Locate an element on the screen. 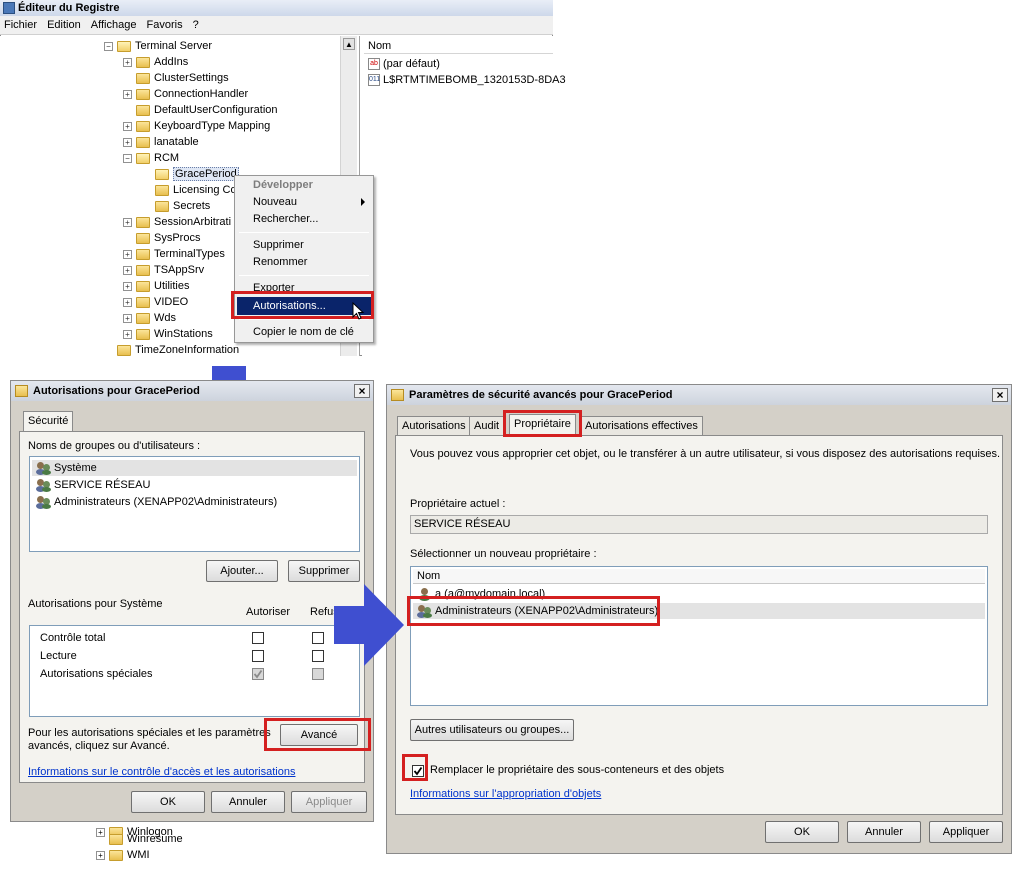 The width and height of the screenshot is (1026, 872). submenu-arrow-icon is located at coordinates (363, 202).